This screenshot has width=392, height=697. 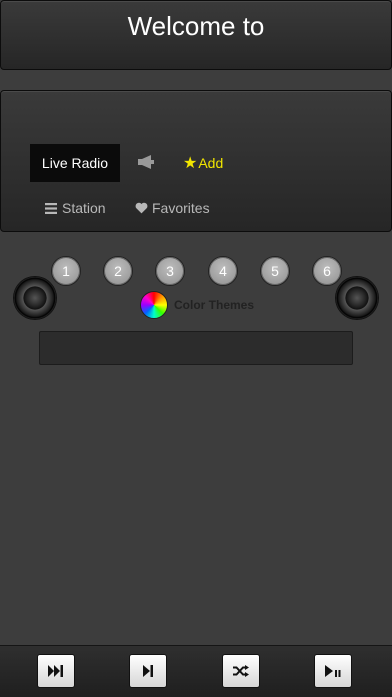 What do you see at coordinates (196, 26) in the screenshot?
I see `page-title: Welcome to` at bounding box center [196, 26].